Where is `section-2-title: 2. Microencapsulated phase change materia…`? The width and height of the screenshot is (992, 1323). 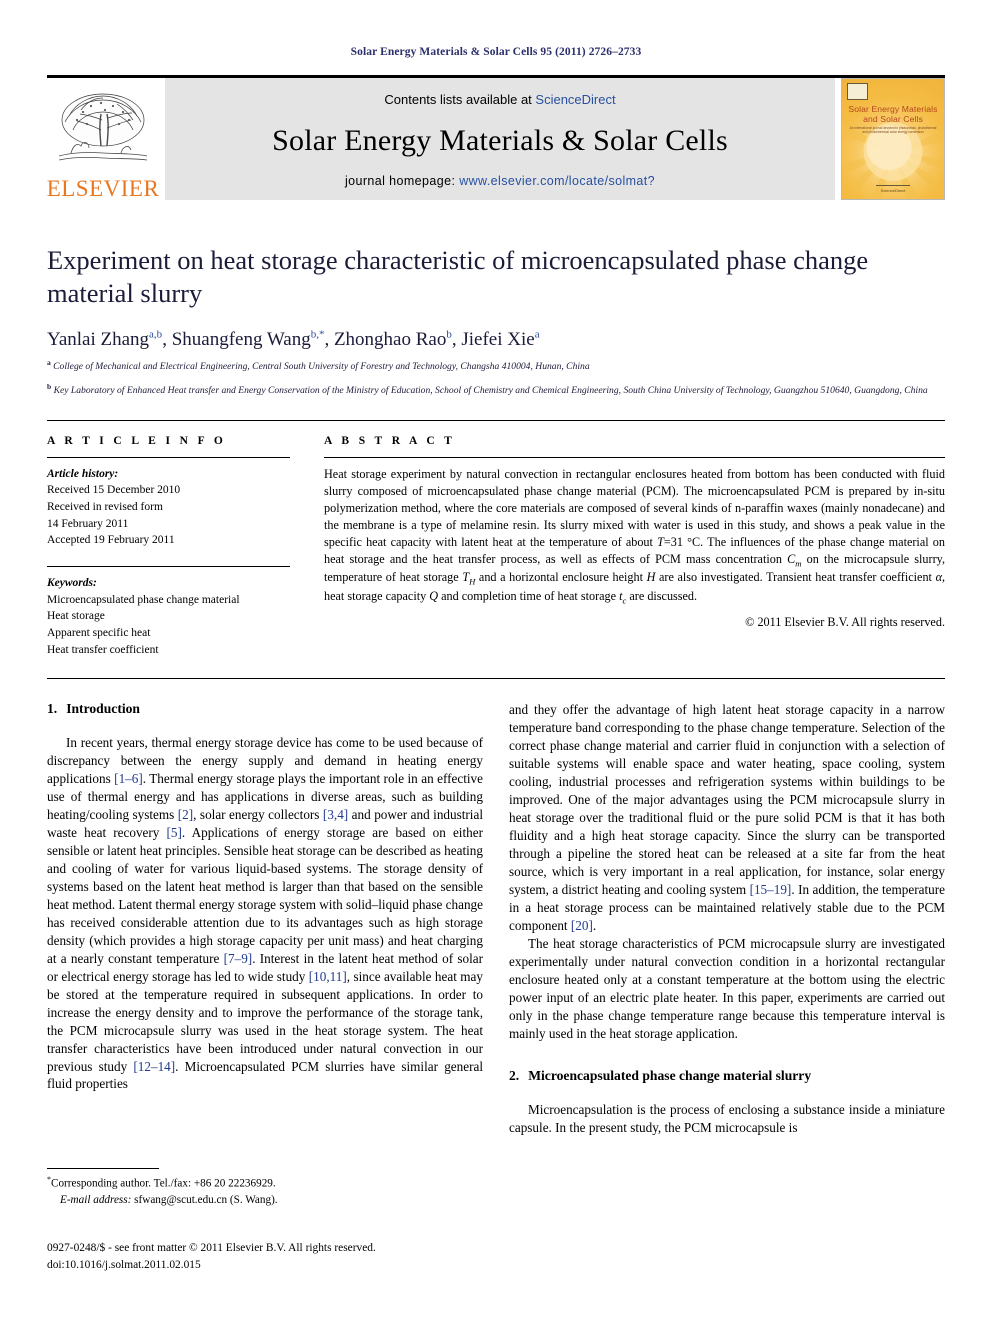
section-2-title: 2. Microencapsulated phase change materia… is located at coordinates (727, 1076).